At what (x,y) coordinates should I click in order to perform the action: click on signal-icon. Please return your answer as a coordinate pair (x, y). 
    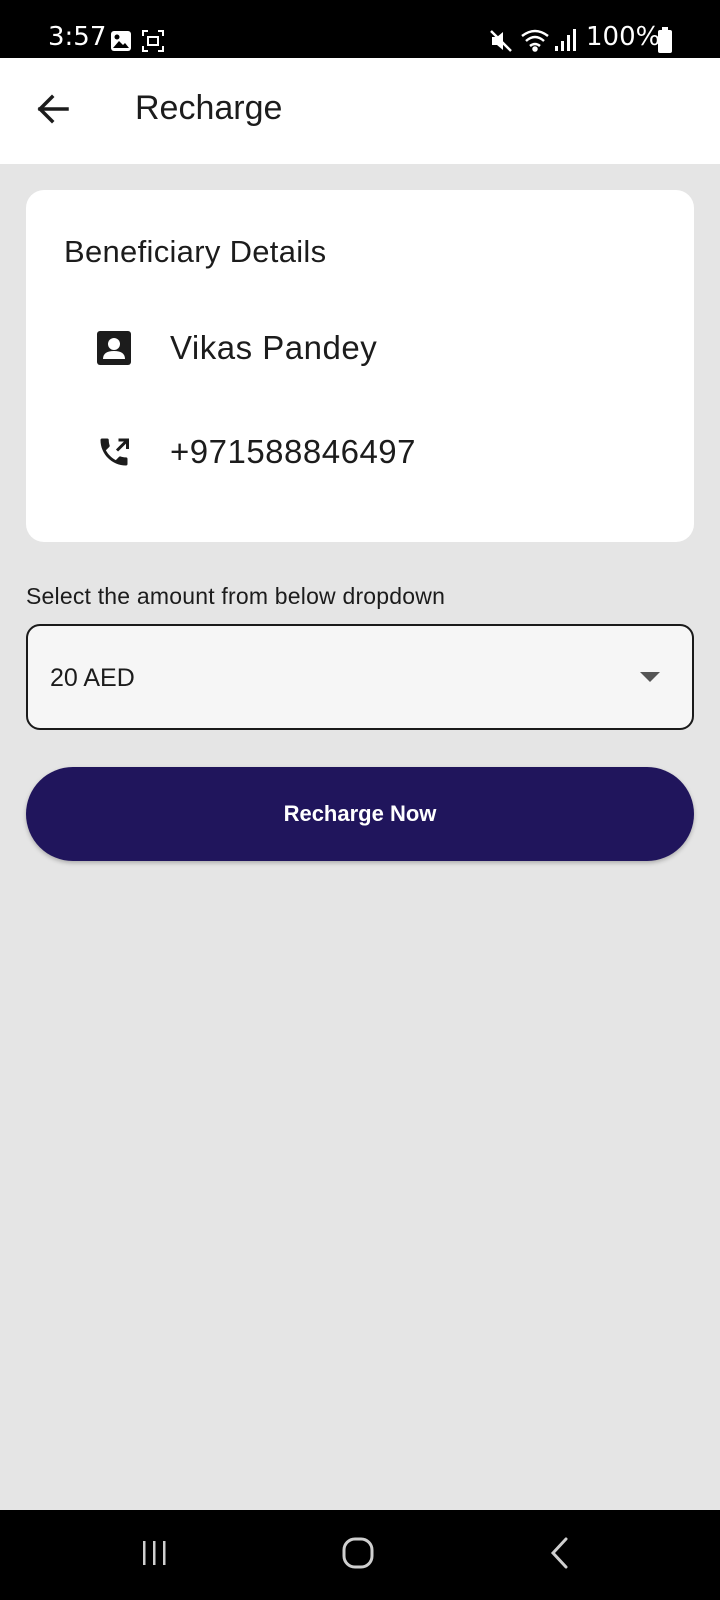
    Looking at the image, I should click on (566, 42).